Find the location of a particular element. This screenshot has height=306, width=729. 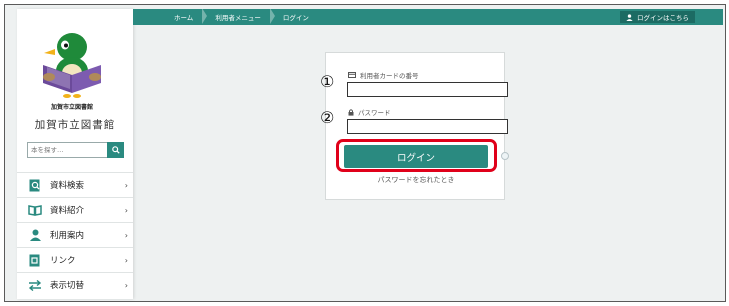

step-marker-1: ① is located at coordinates (327, 81).